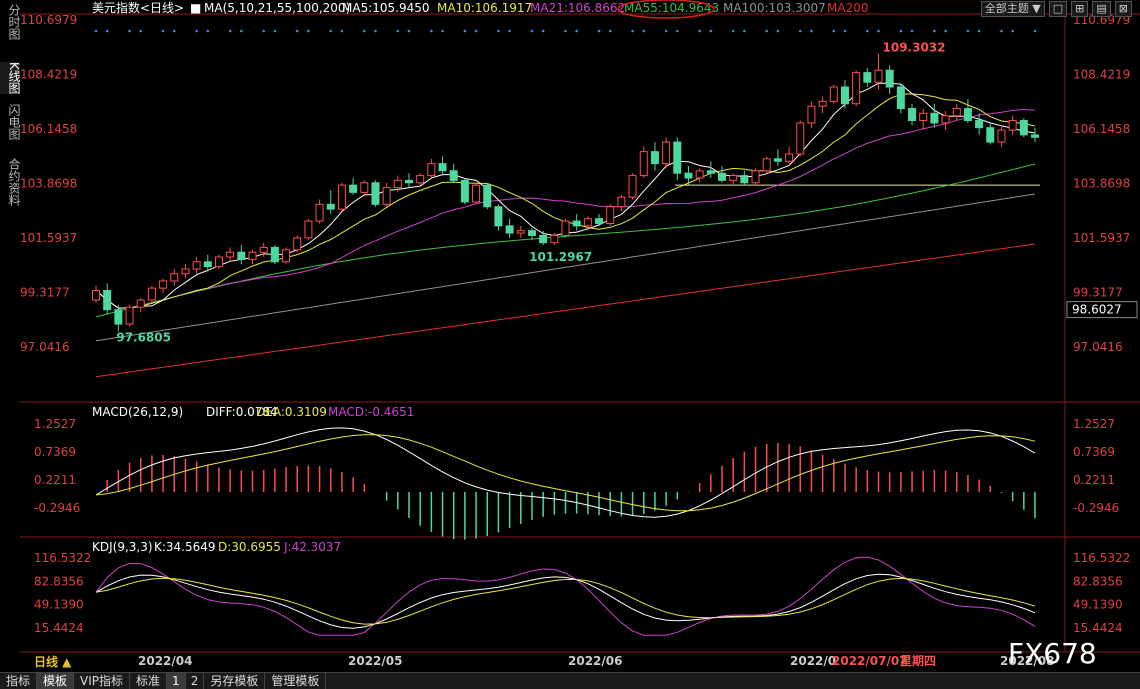 Image resolution: width=1140 pixels, height=689 pixels. Describe the element at coordinates (1052, 653) in the screenshot. I see `fx678-watermark: FX678` at that location.